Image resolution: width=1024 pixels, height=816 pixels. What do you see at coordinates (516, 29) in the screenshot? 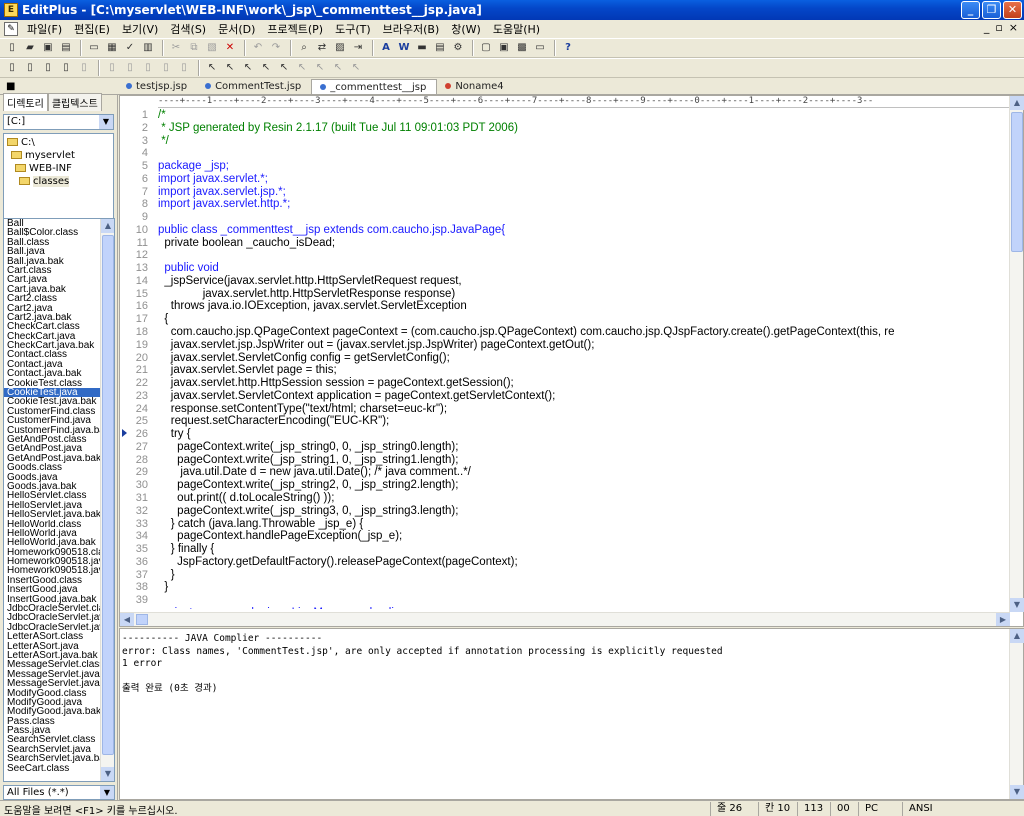
I see `menu-help: 도움말(H)` at bounding box center [516, 29].